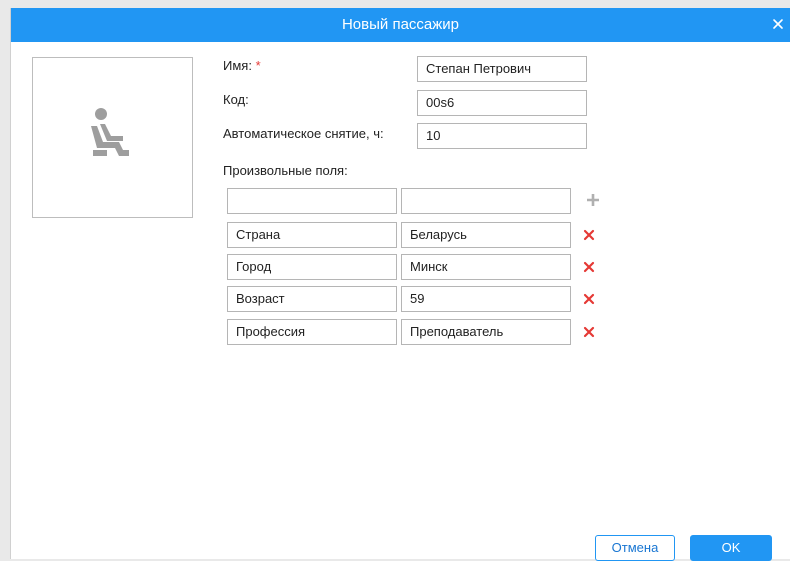  I want to click on ok-button: OK, so click(731, 548).